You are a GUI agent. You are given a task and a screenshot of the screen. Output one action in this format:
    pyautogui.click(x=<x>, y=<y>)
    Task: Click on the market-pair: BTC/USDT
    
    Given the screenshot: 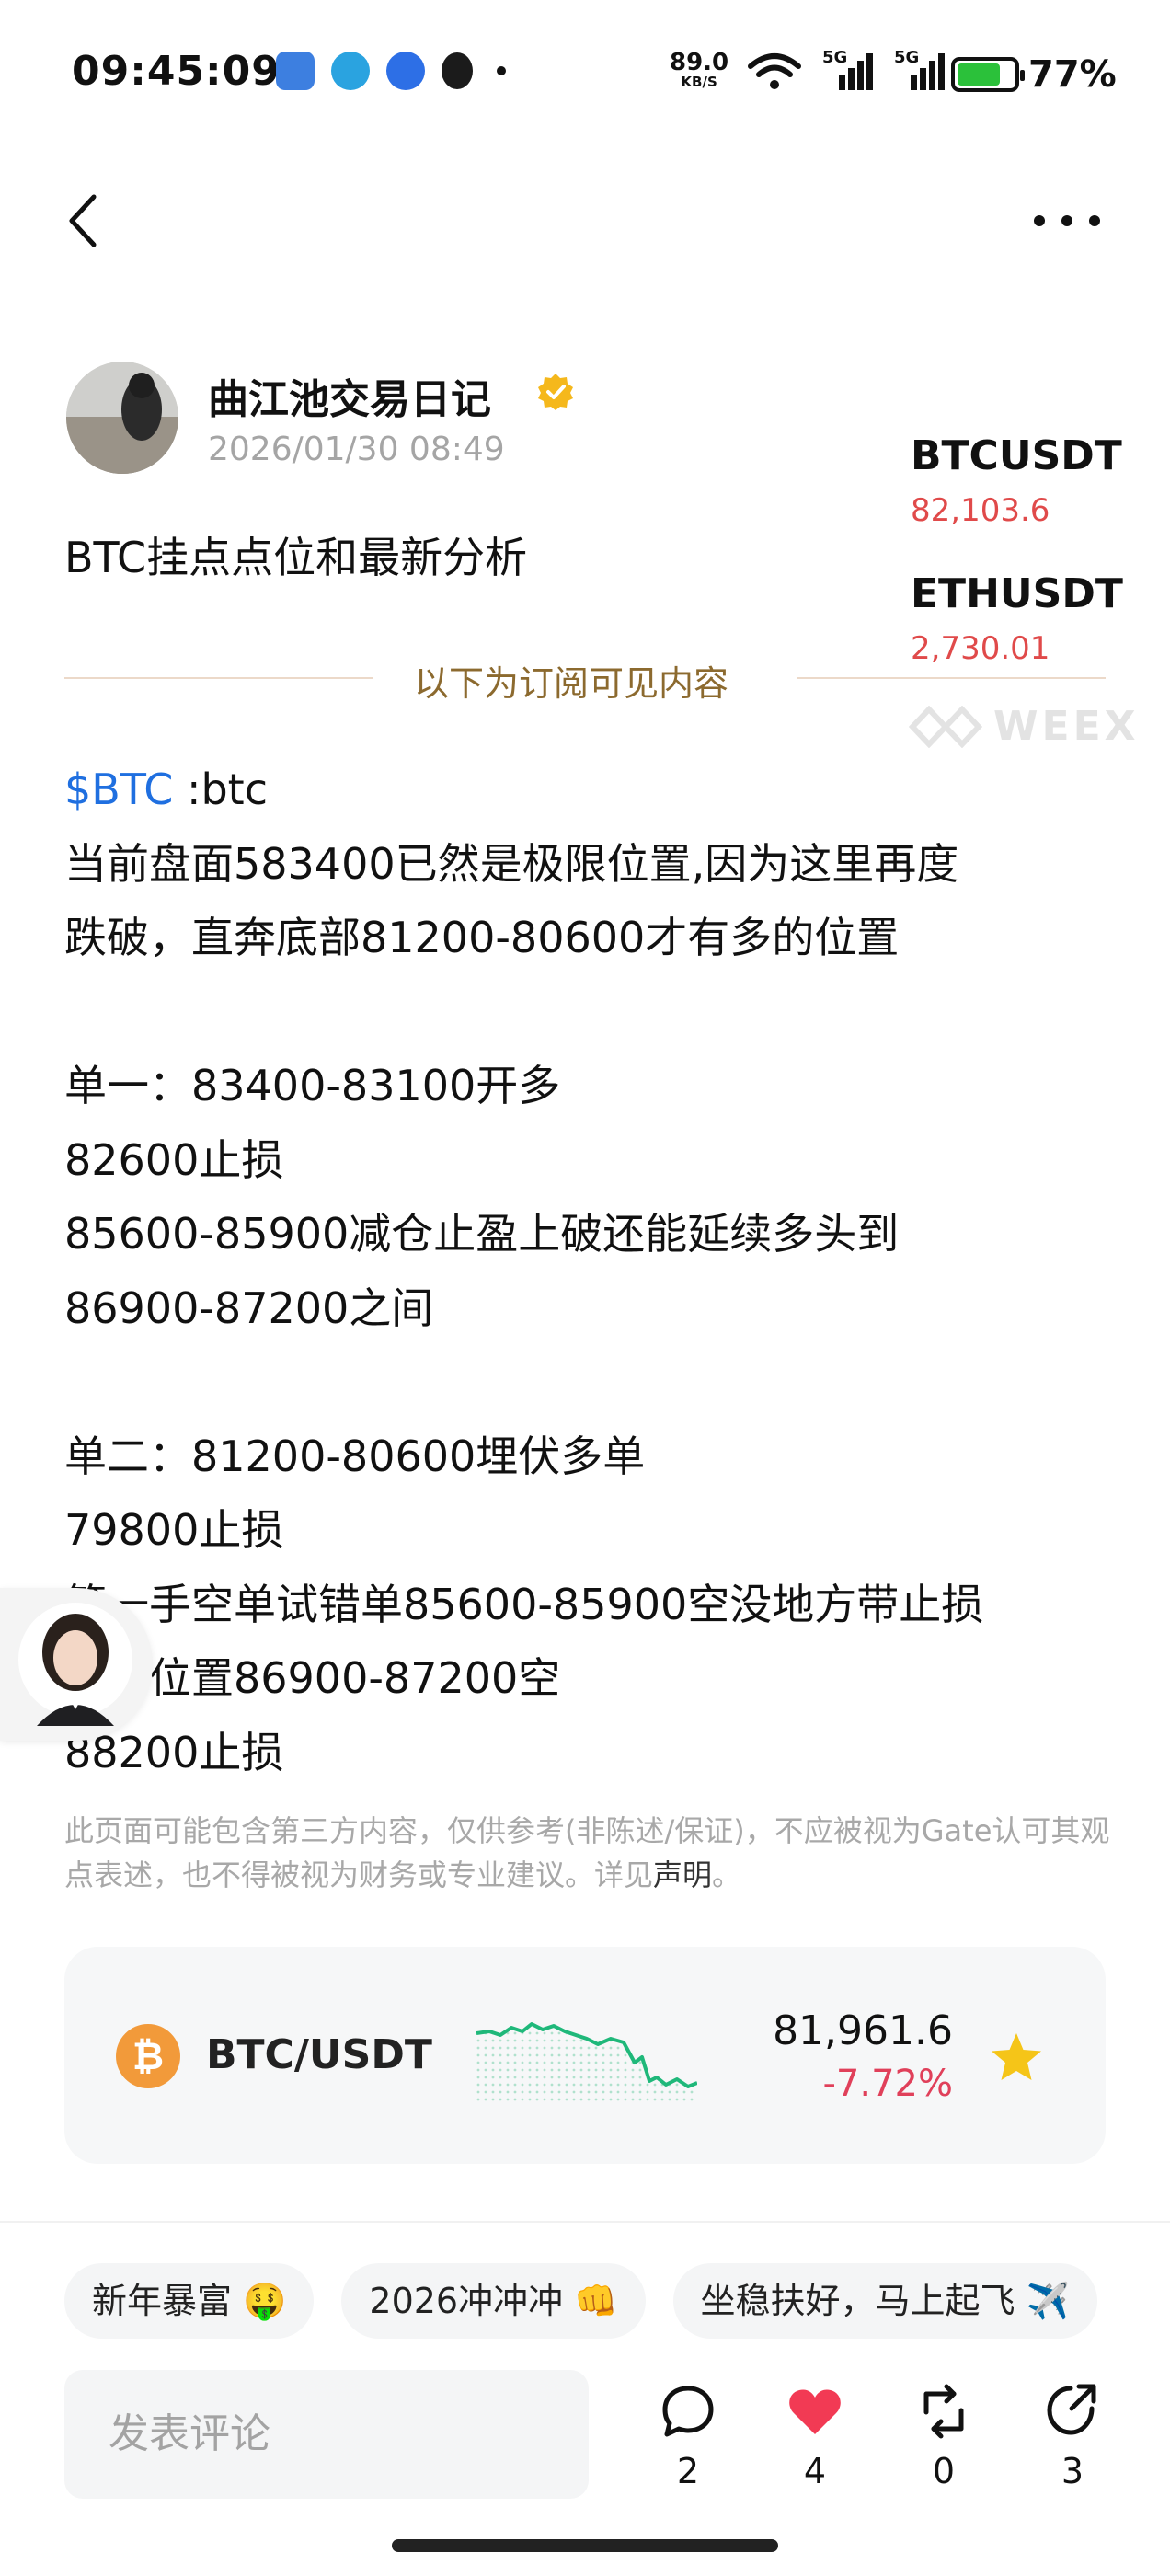 What is the action you would take?
    pyautogui.click(x=319, y=2054)
    